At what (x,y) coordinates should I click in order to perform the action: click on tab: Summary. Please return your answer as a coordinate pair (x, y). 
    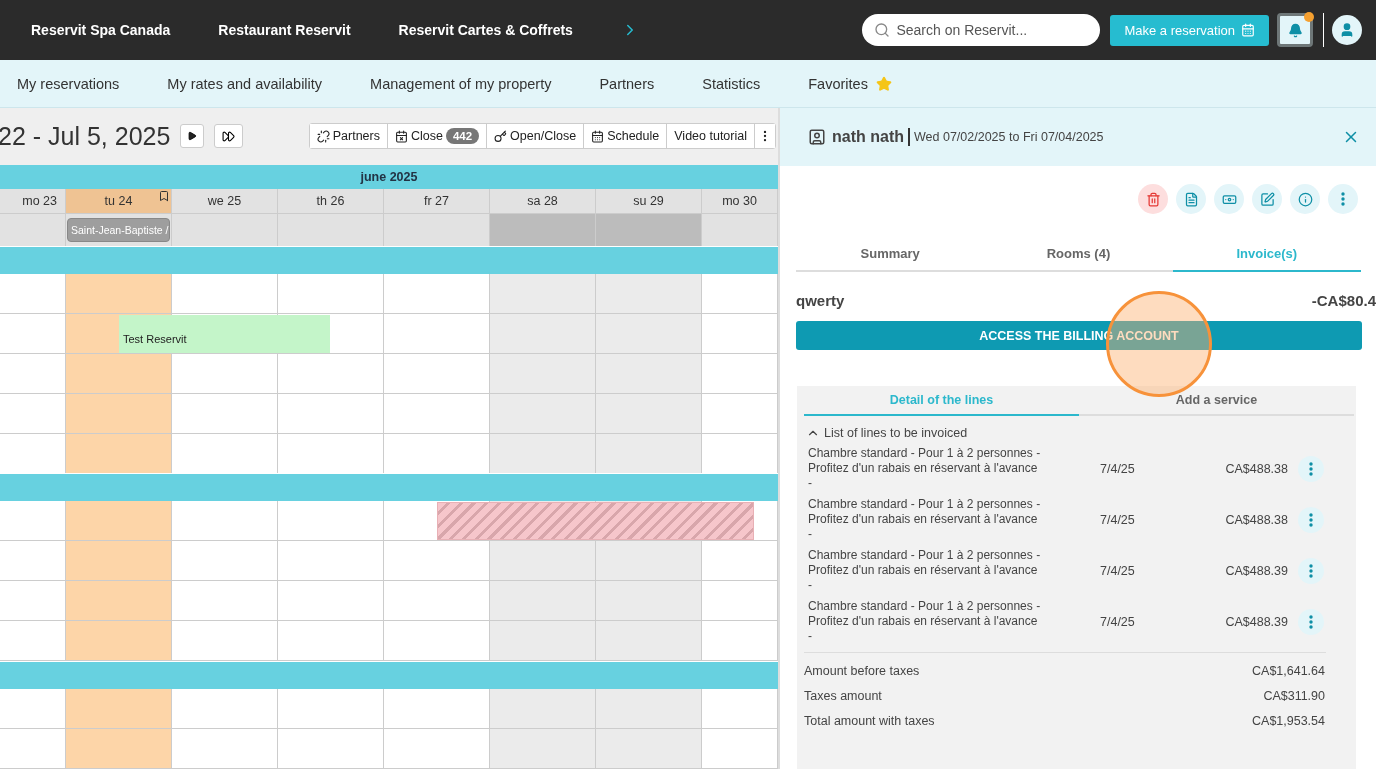
    Looking at the image, I should click on (890, 254).